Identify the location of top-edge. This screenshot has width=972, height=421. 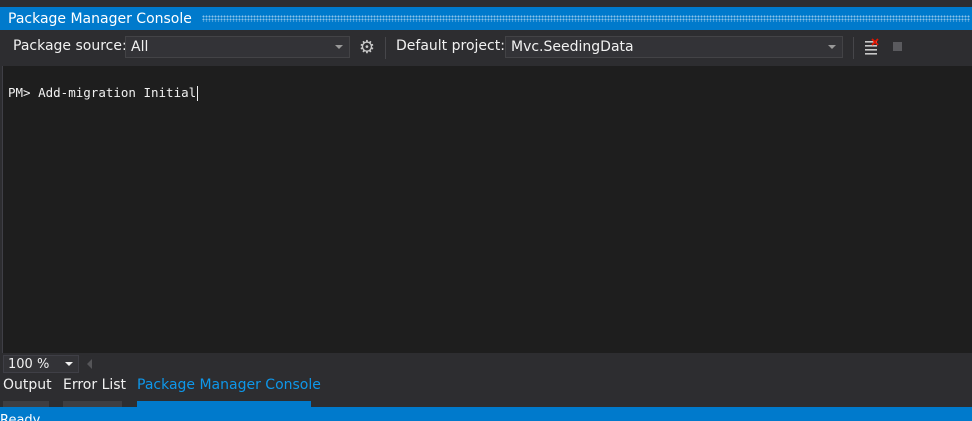
(486, 3).